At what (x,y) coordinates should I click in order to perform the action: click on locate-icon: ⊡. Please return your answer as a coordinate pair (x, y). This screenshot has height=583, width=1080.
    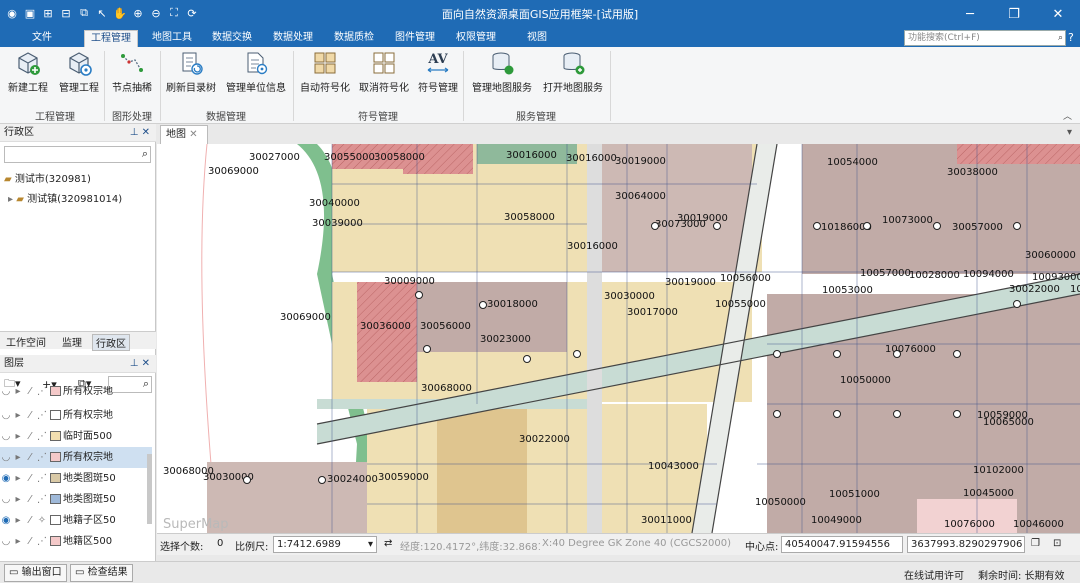
    Looking at the image, I should click on (1057, 543).